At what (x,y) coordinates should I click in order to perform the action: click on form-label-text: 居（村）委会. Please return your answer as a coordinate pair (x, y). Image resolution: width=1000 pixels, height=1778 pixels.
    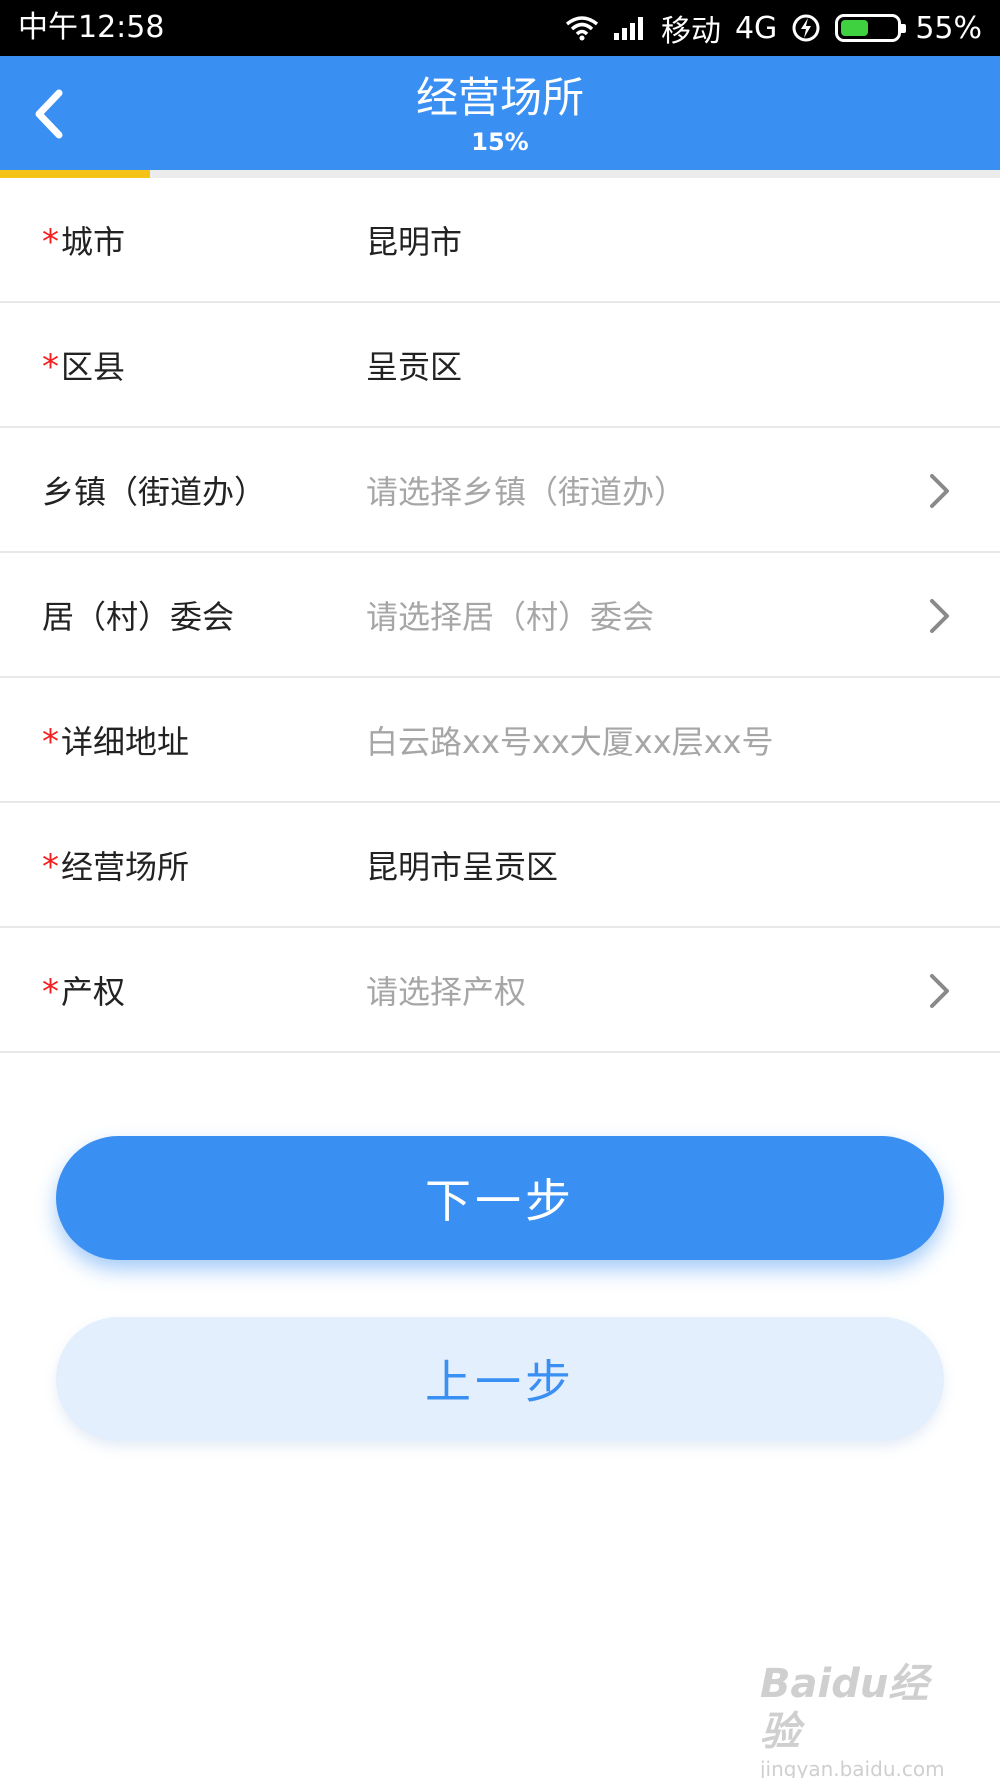
    Looking at the image, I should click on (138, 616).